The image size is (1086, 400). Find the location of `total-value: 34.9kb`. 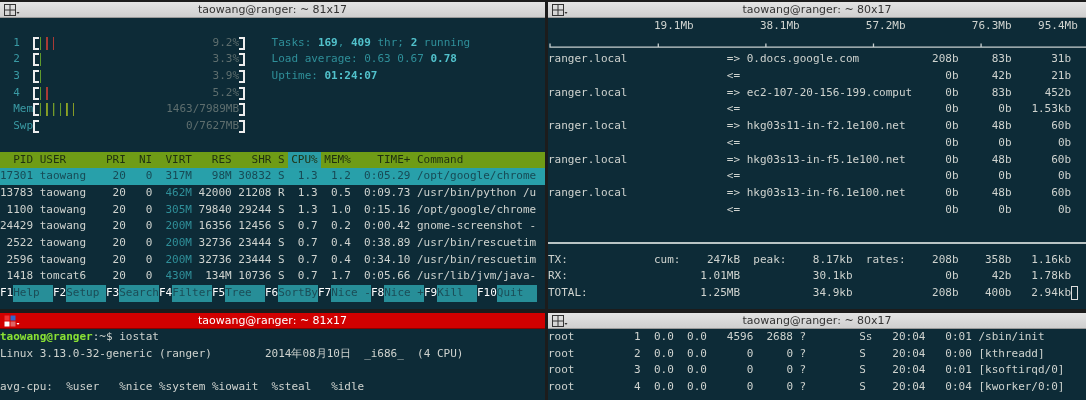

total-value: 34.9kb is located at coordinates (832, 293).